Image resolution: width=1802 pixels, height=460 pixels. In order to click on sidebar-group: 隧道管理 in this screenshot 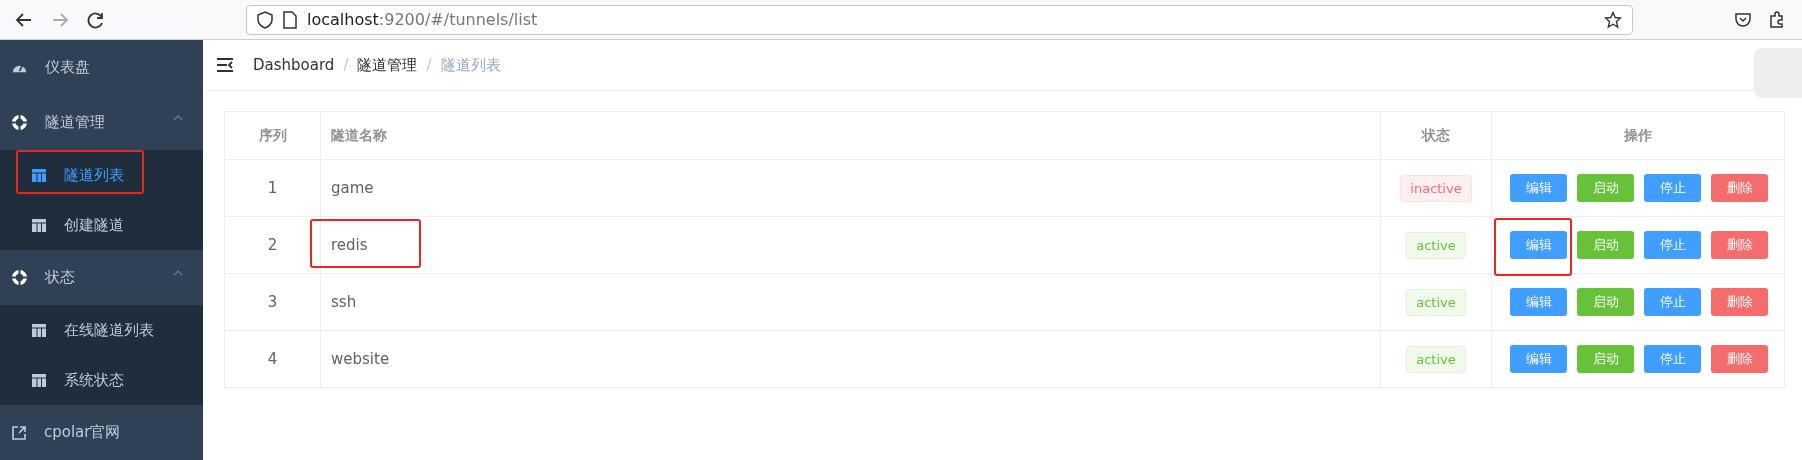, I will do `click(101, 122)`.